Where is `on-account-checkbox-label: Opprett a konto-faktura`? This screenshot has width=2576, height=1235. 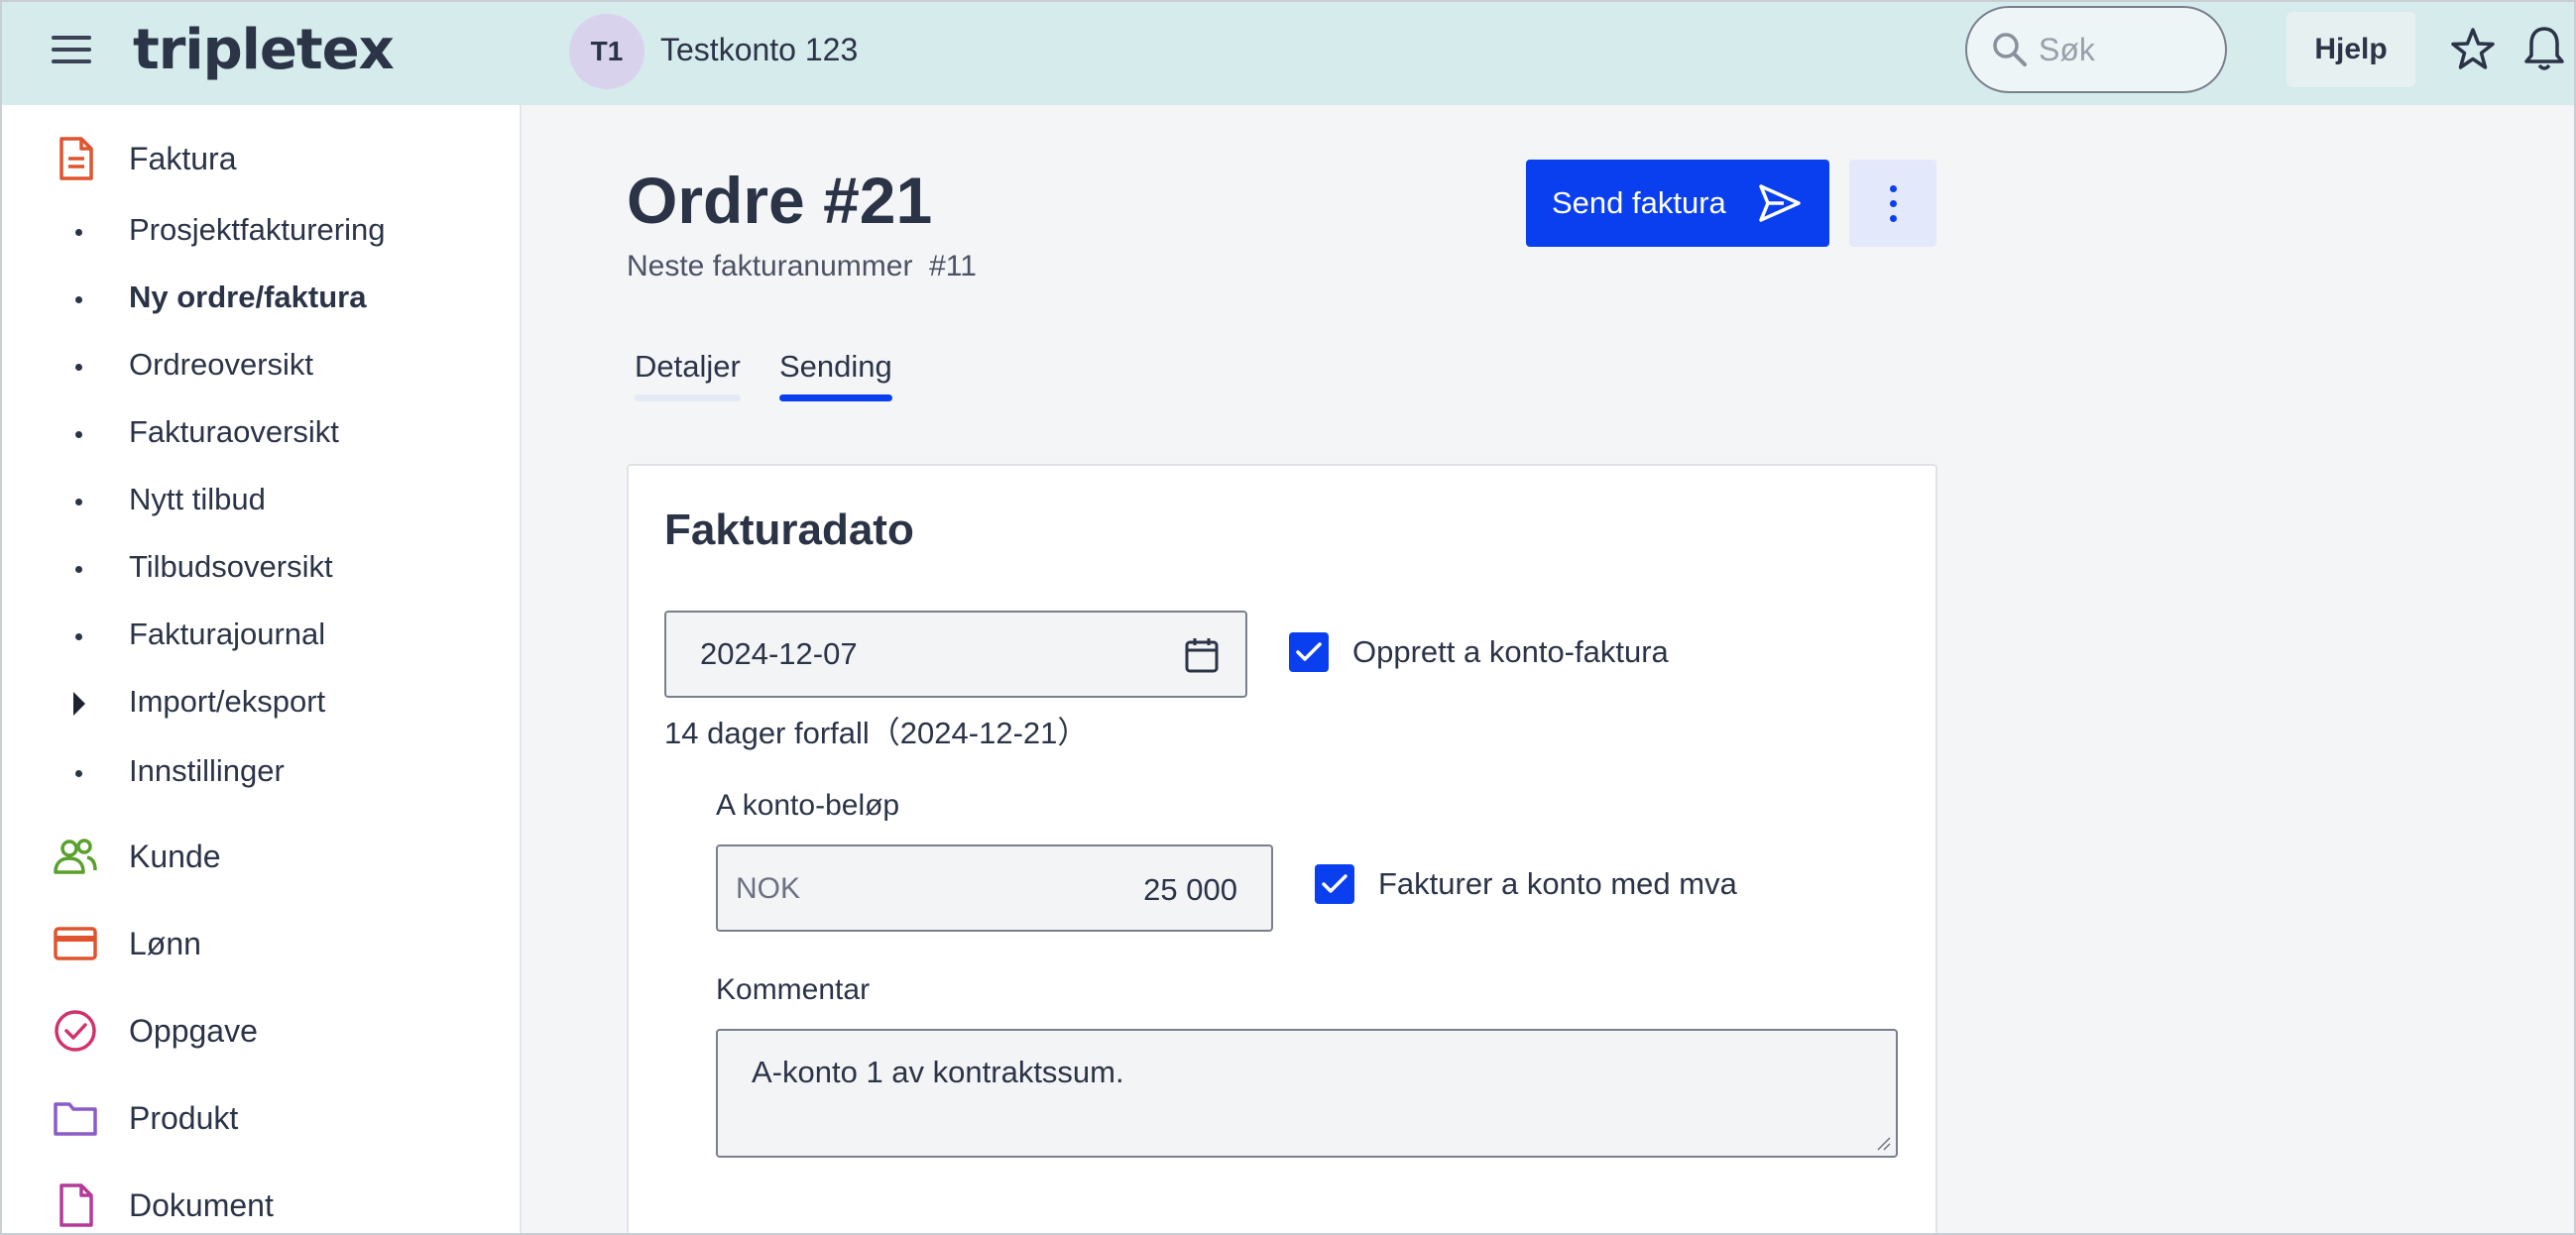 on-account-checkbox-label: Opprett a konto-faktura is located at coordinates (1510, 652).